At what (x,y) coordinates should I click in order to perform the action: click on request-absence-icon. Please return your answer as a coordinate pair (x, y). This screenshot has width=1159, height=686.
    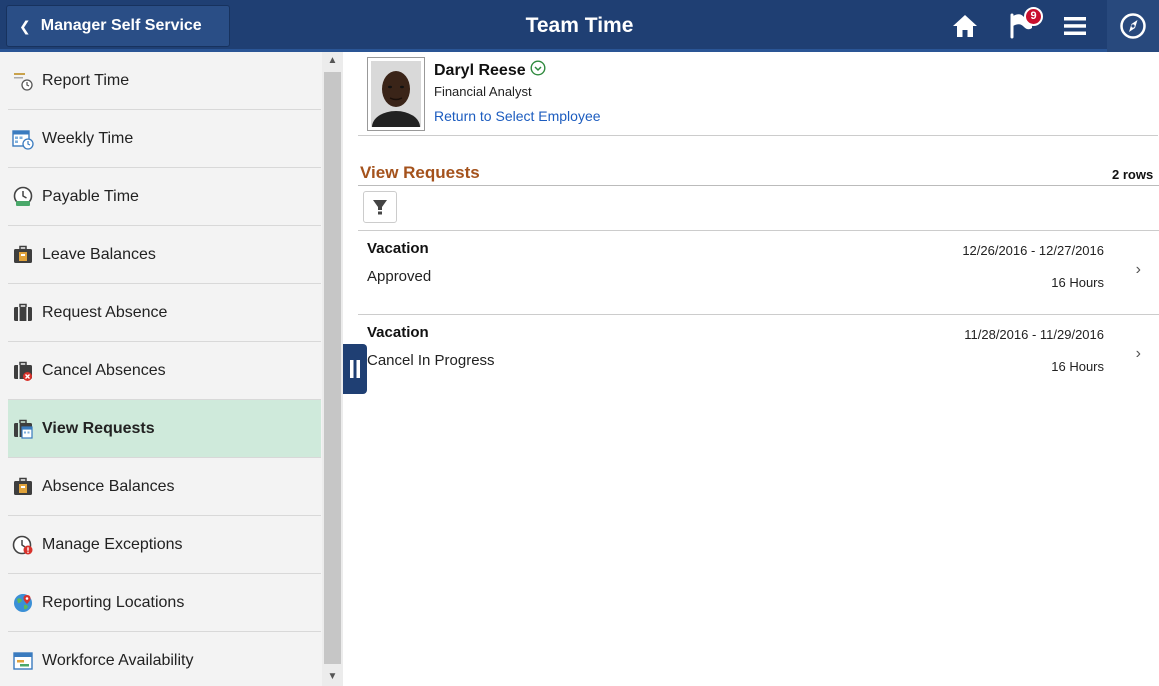
    Looking at the image, I should click on (23, 313).